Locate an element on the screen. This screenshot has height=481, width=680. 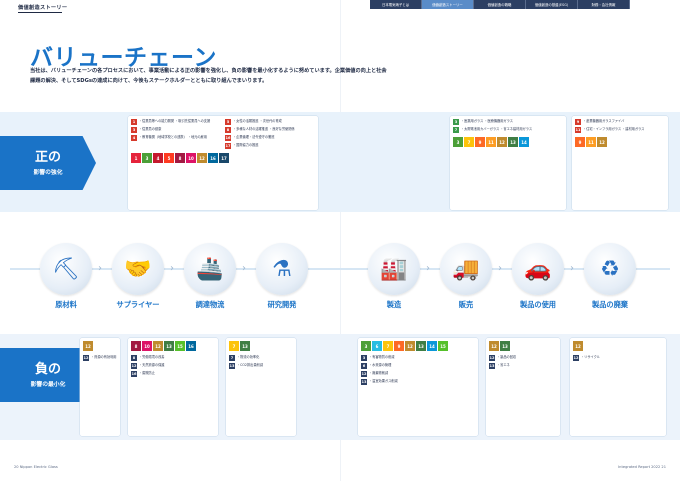
neg-sdg-row: 8 10 12 13 15 16 is located at coordinates (173, 346).